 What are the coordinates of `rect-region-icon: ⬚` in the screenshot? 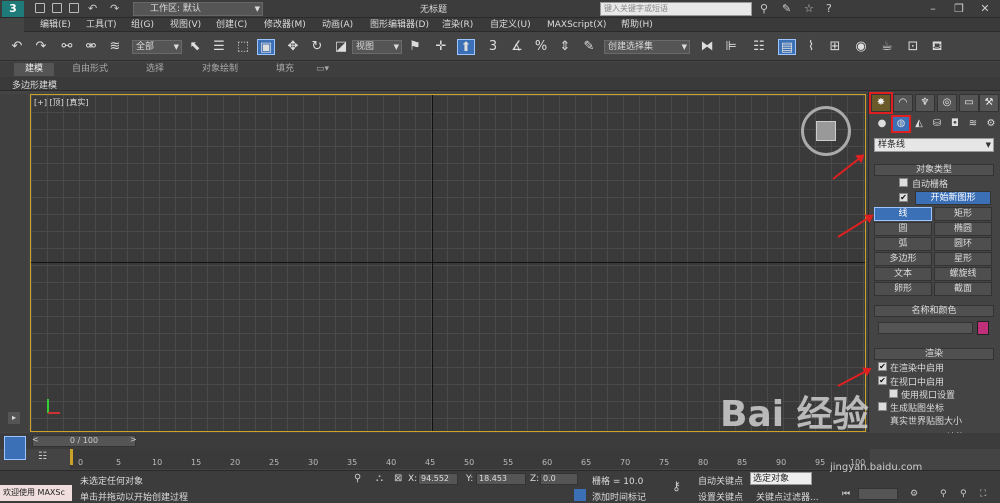 It's located at (243, 47).